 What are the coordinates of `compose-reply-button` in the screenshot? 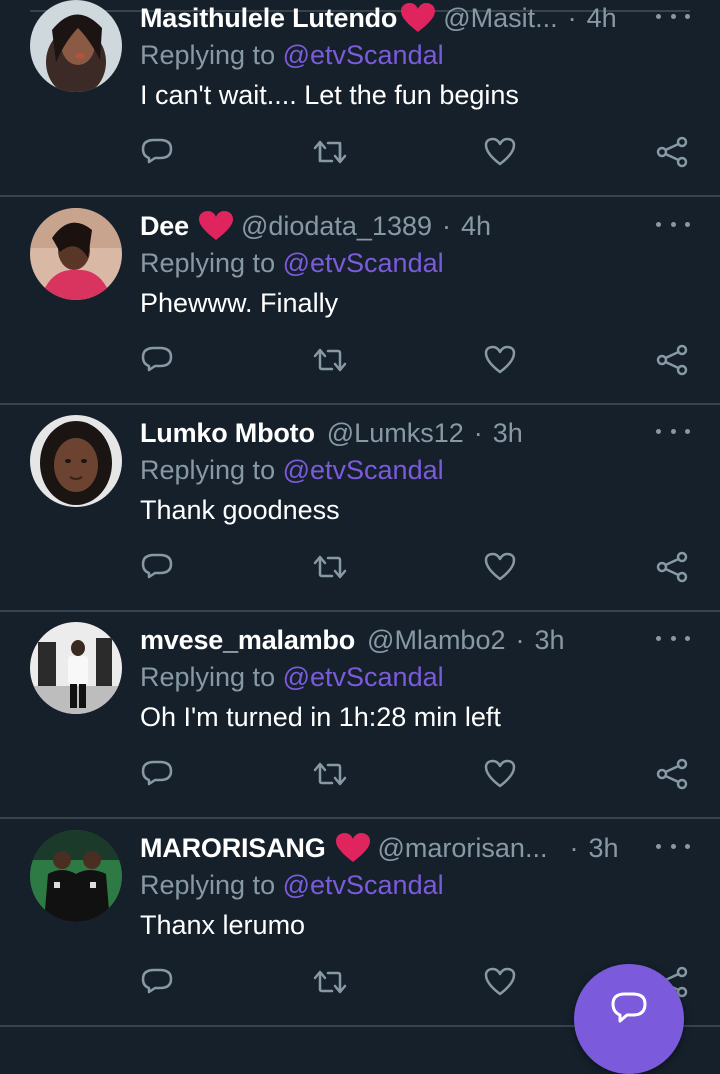 It's located at (629, 1019).